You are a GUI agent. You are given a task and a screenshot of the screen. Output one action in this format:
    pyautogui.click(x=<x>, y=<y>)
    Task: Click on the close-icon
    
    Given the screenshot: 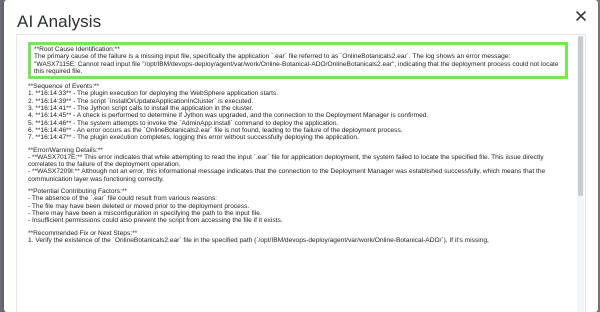 What is the action you would take?
    pyautogui.click(x=581, y=16)
    